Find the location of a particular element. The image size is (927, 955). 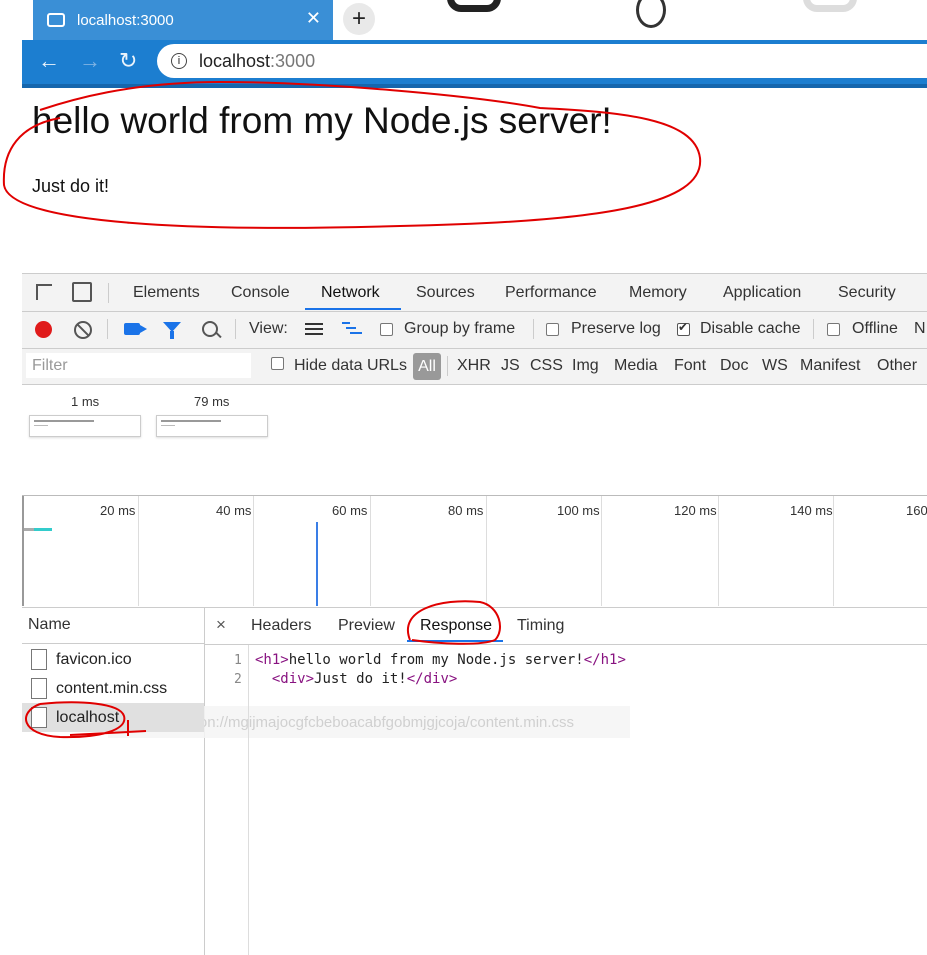

type-filter-other: Other is located at coordinates (897, 366).